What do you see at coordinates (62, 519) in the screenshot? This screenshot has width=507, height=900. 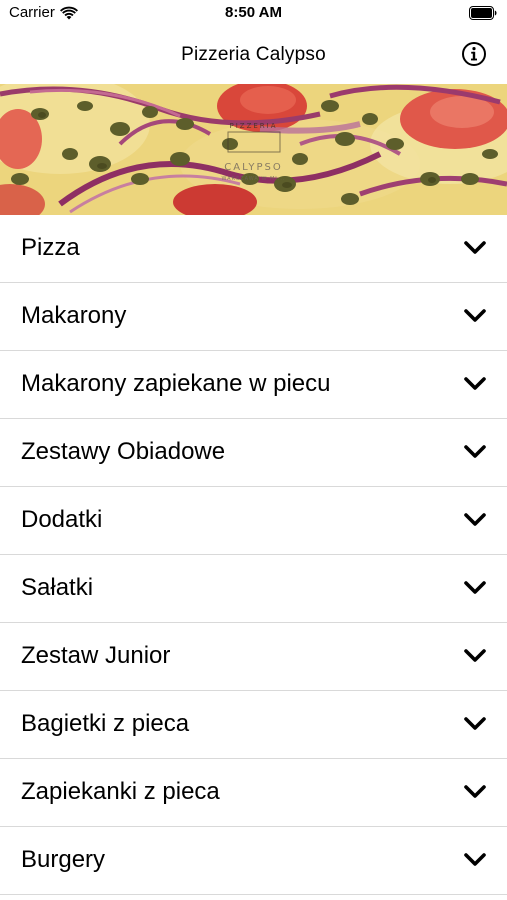 I see `list-item-label: Dodatki` at bounding box center [62, 519].